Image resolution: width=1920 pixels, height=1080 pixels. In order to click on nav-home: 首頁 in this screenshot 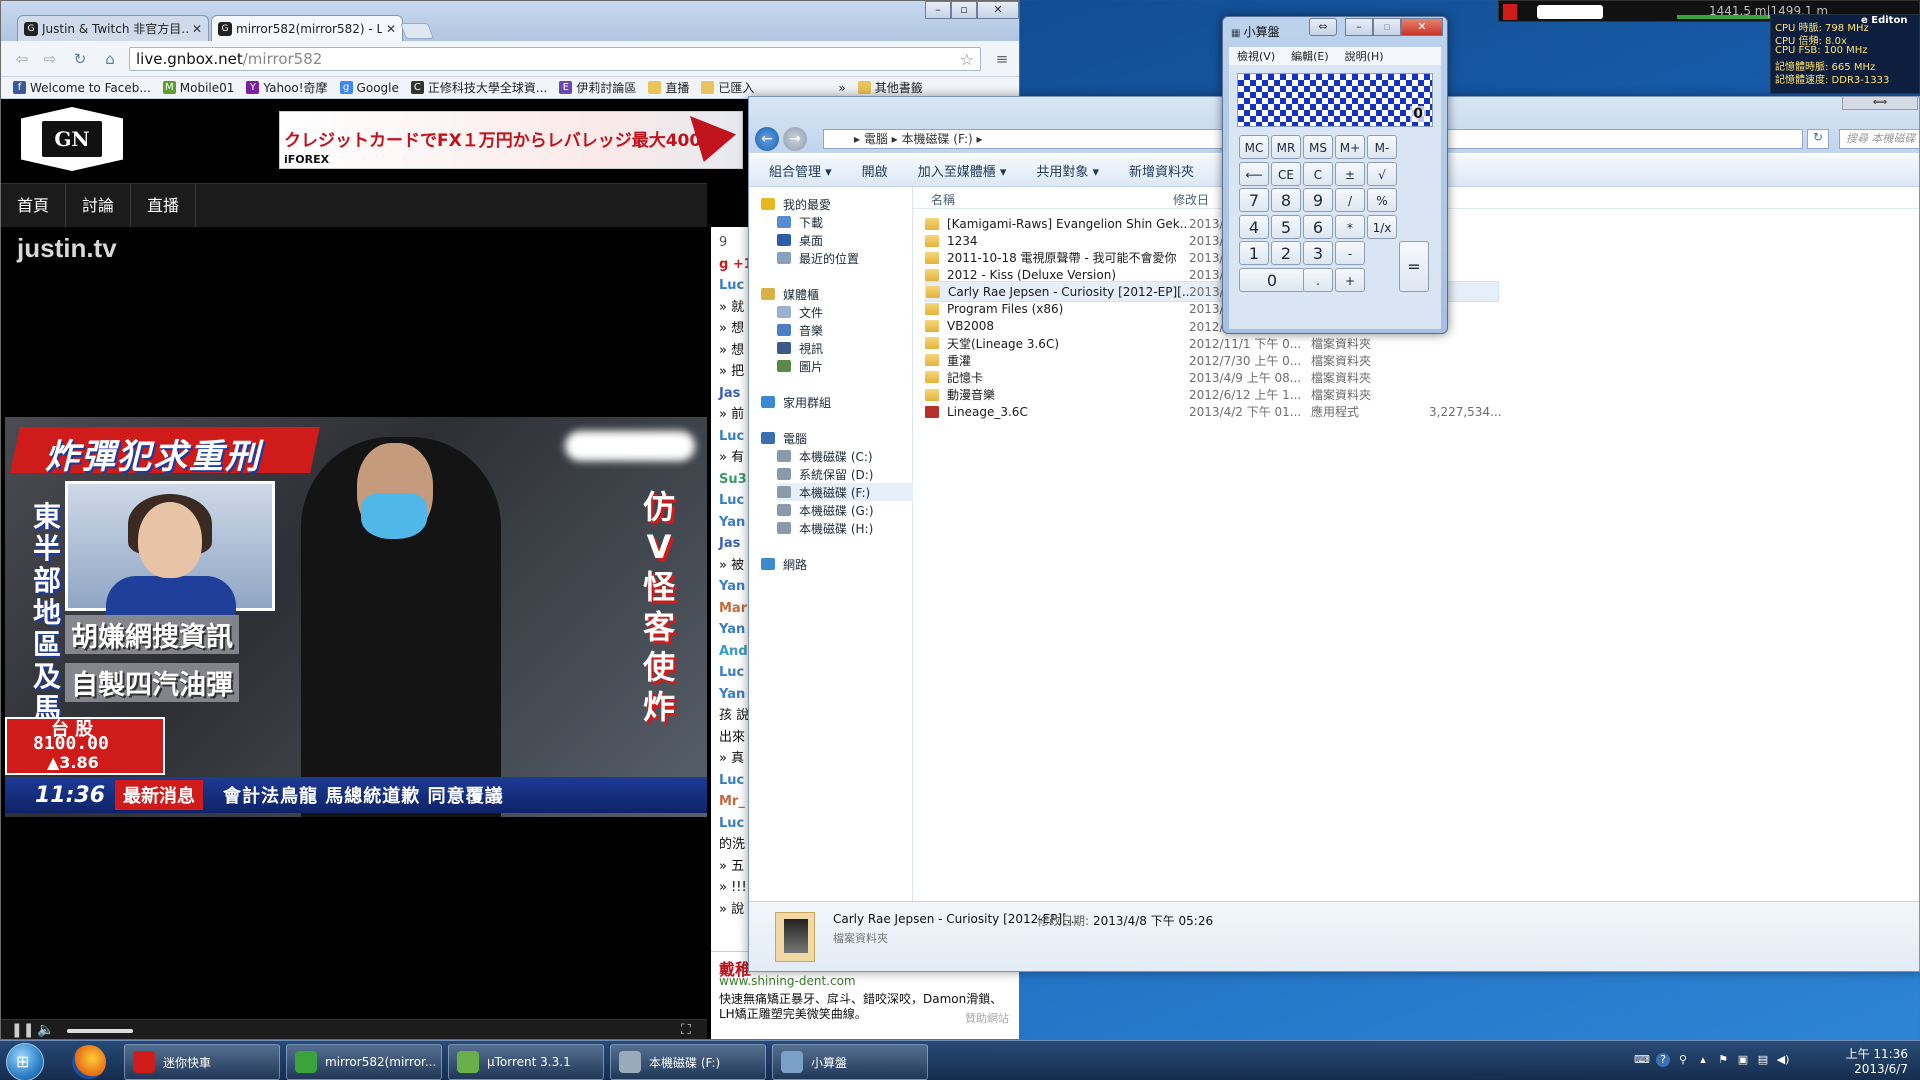, I will do `click(34, 205)`.